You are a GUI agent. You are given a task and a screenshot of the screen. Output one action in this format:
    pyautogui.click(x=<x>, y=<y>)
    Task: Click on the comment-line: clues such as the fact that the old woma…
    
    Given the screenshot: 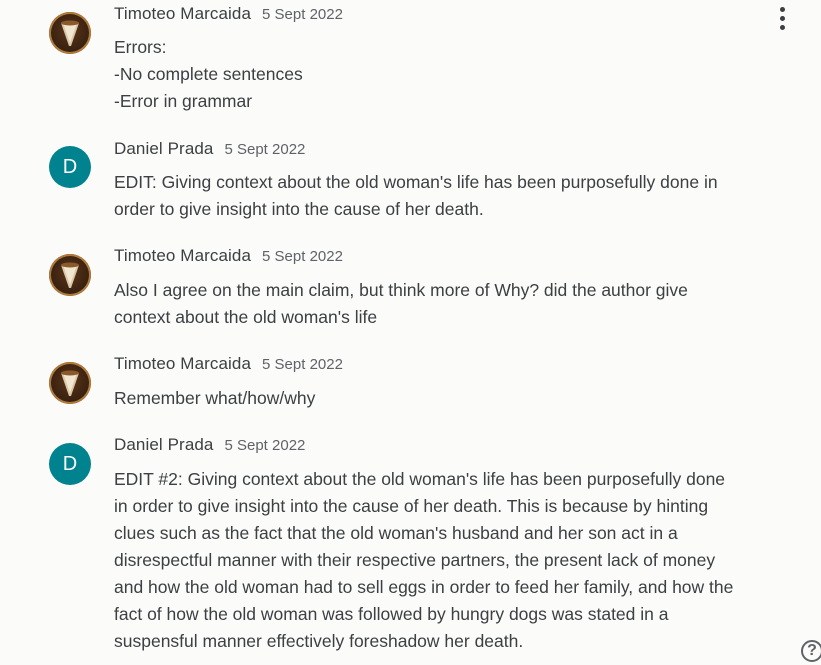 What is the action you would take?
    pyautogui.click(x=396, y=533)
    